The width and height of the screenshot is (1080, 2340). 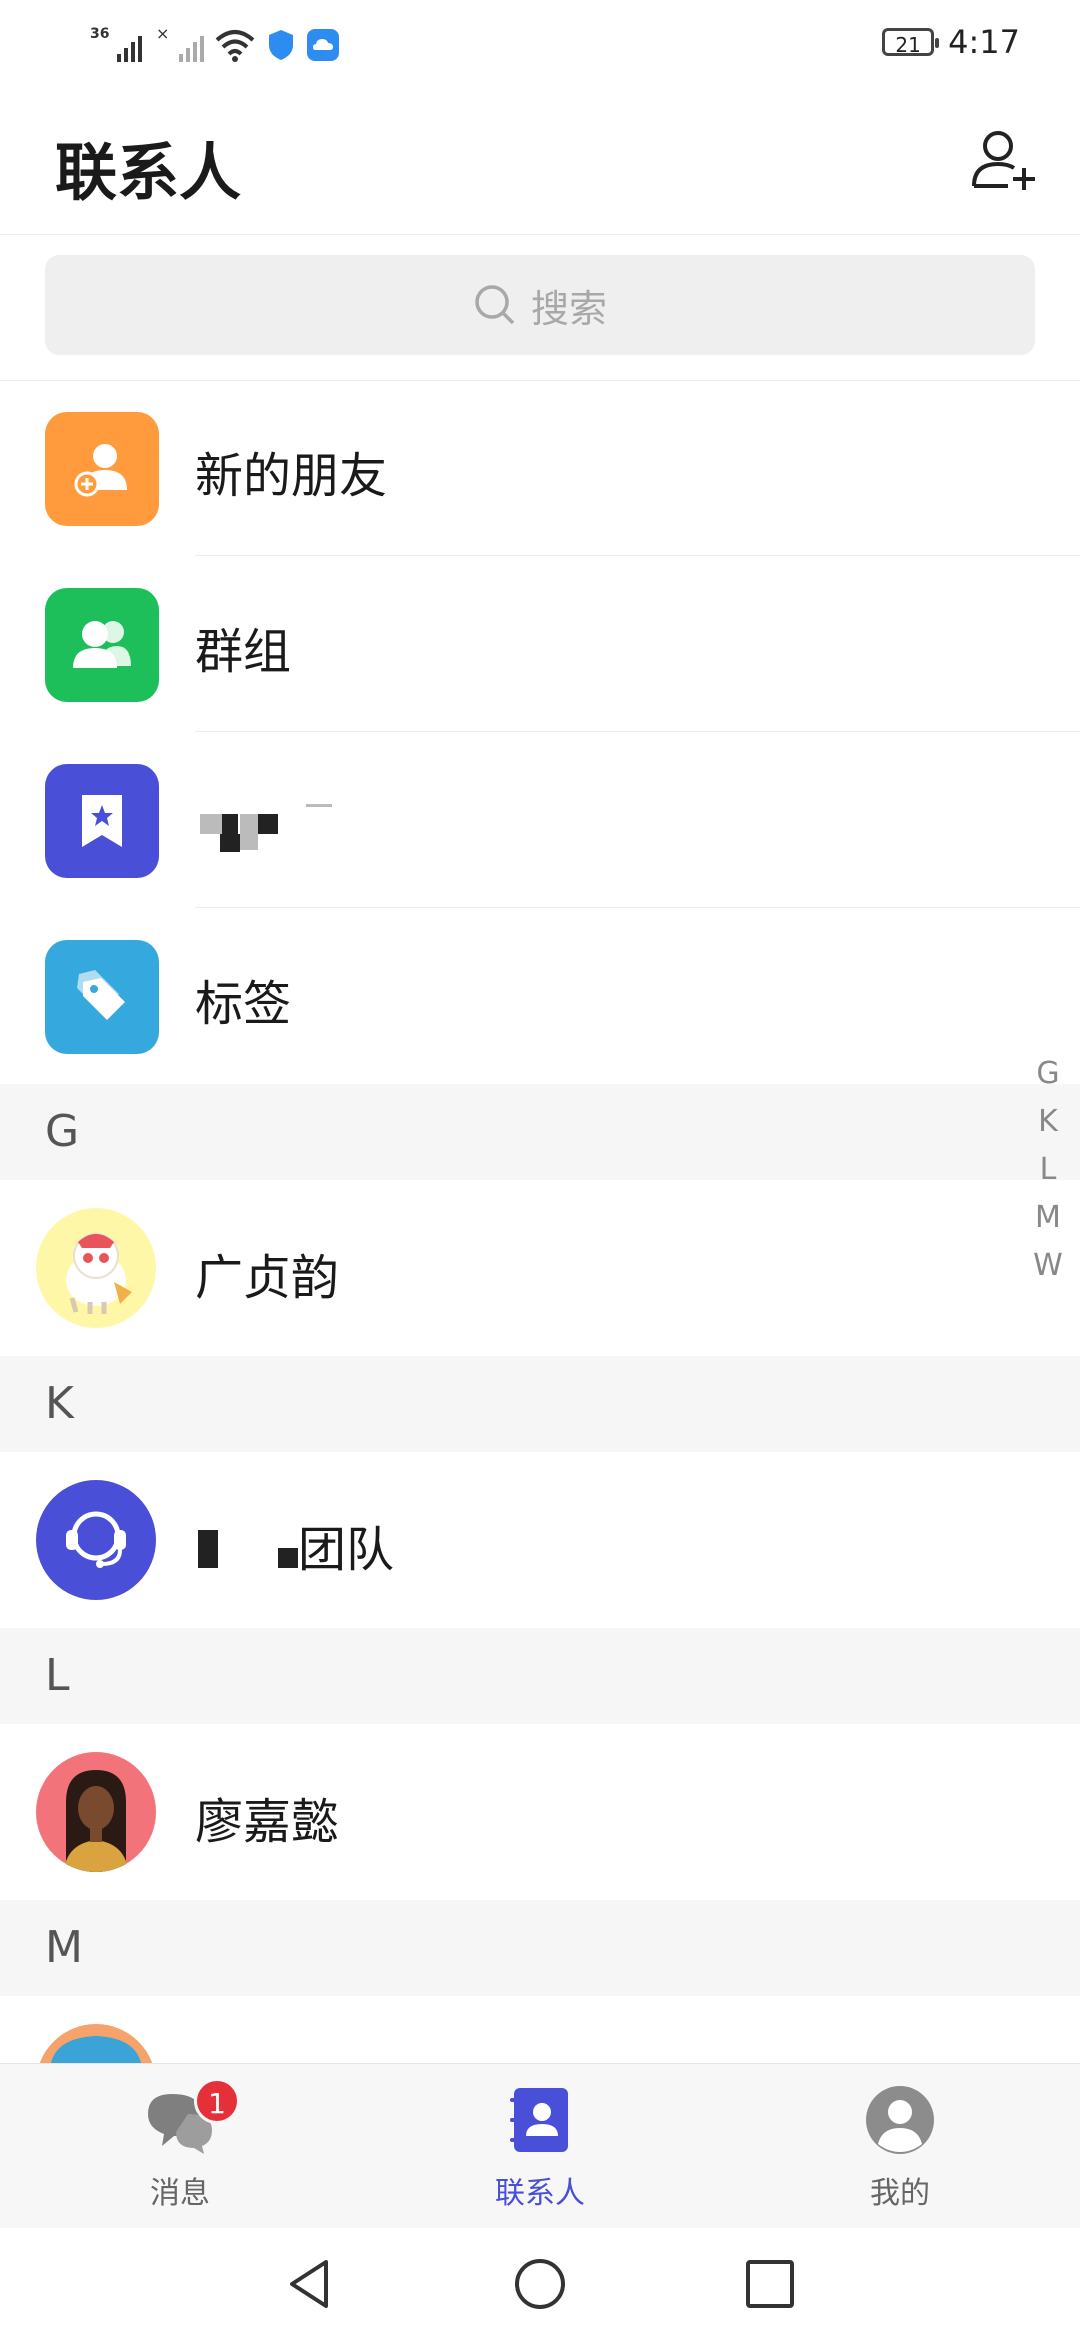 What do you see at coordinates (540, 468) in the screenshot?
I see `new-friends-row: 新的朋友` at bounding box center [540, 468].